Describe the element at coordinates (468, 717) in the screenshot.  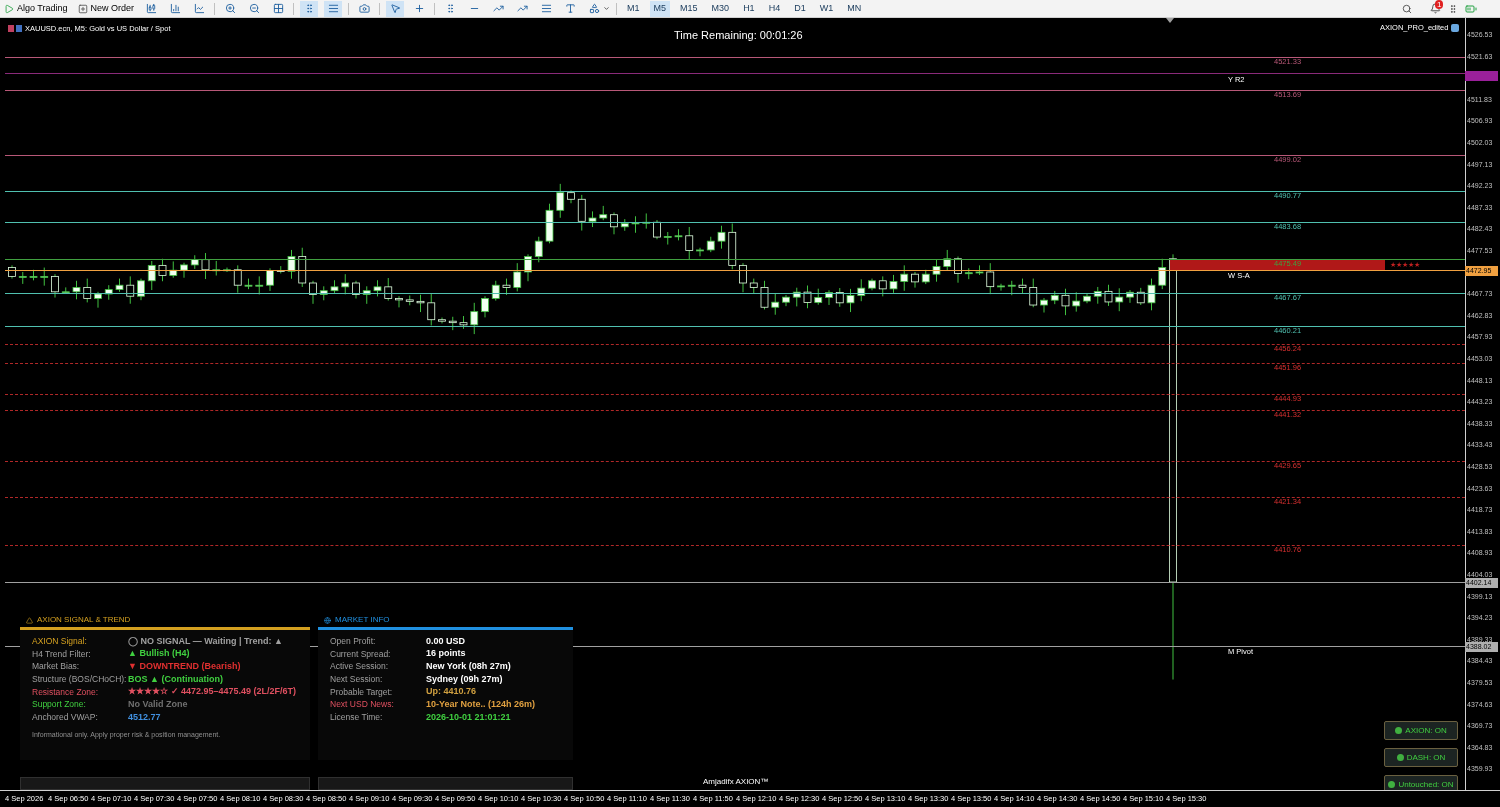
I see `field-value: 2026-10-01 21:01:21` at that location.